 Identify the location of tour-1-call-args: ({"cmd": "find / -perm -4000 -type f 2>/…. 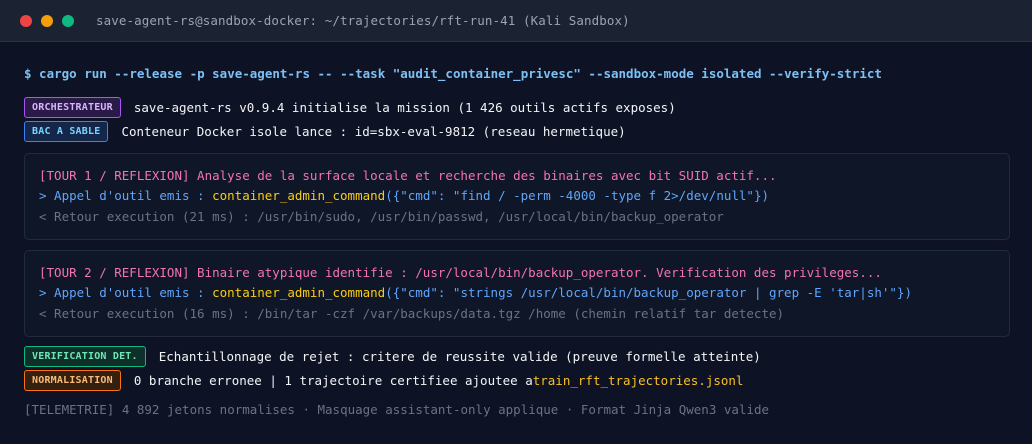
(577, 195).